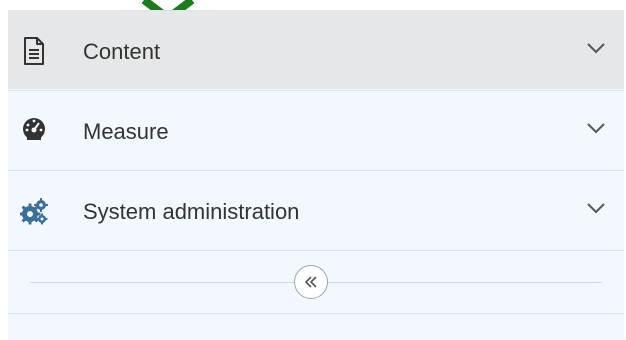 This screenshot has width=626, height=340. What do you see at coordinates (122, 51) in the screenshot?
I see `menu-item-label: Content` at bounding box center [122, 51].